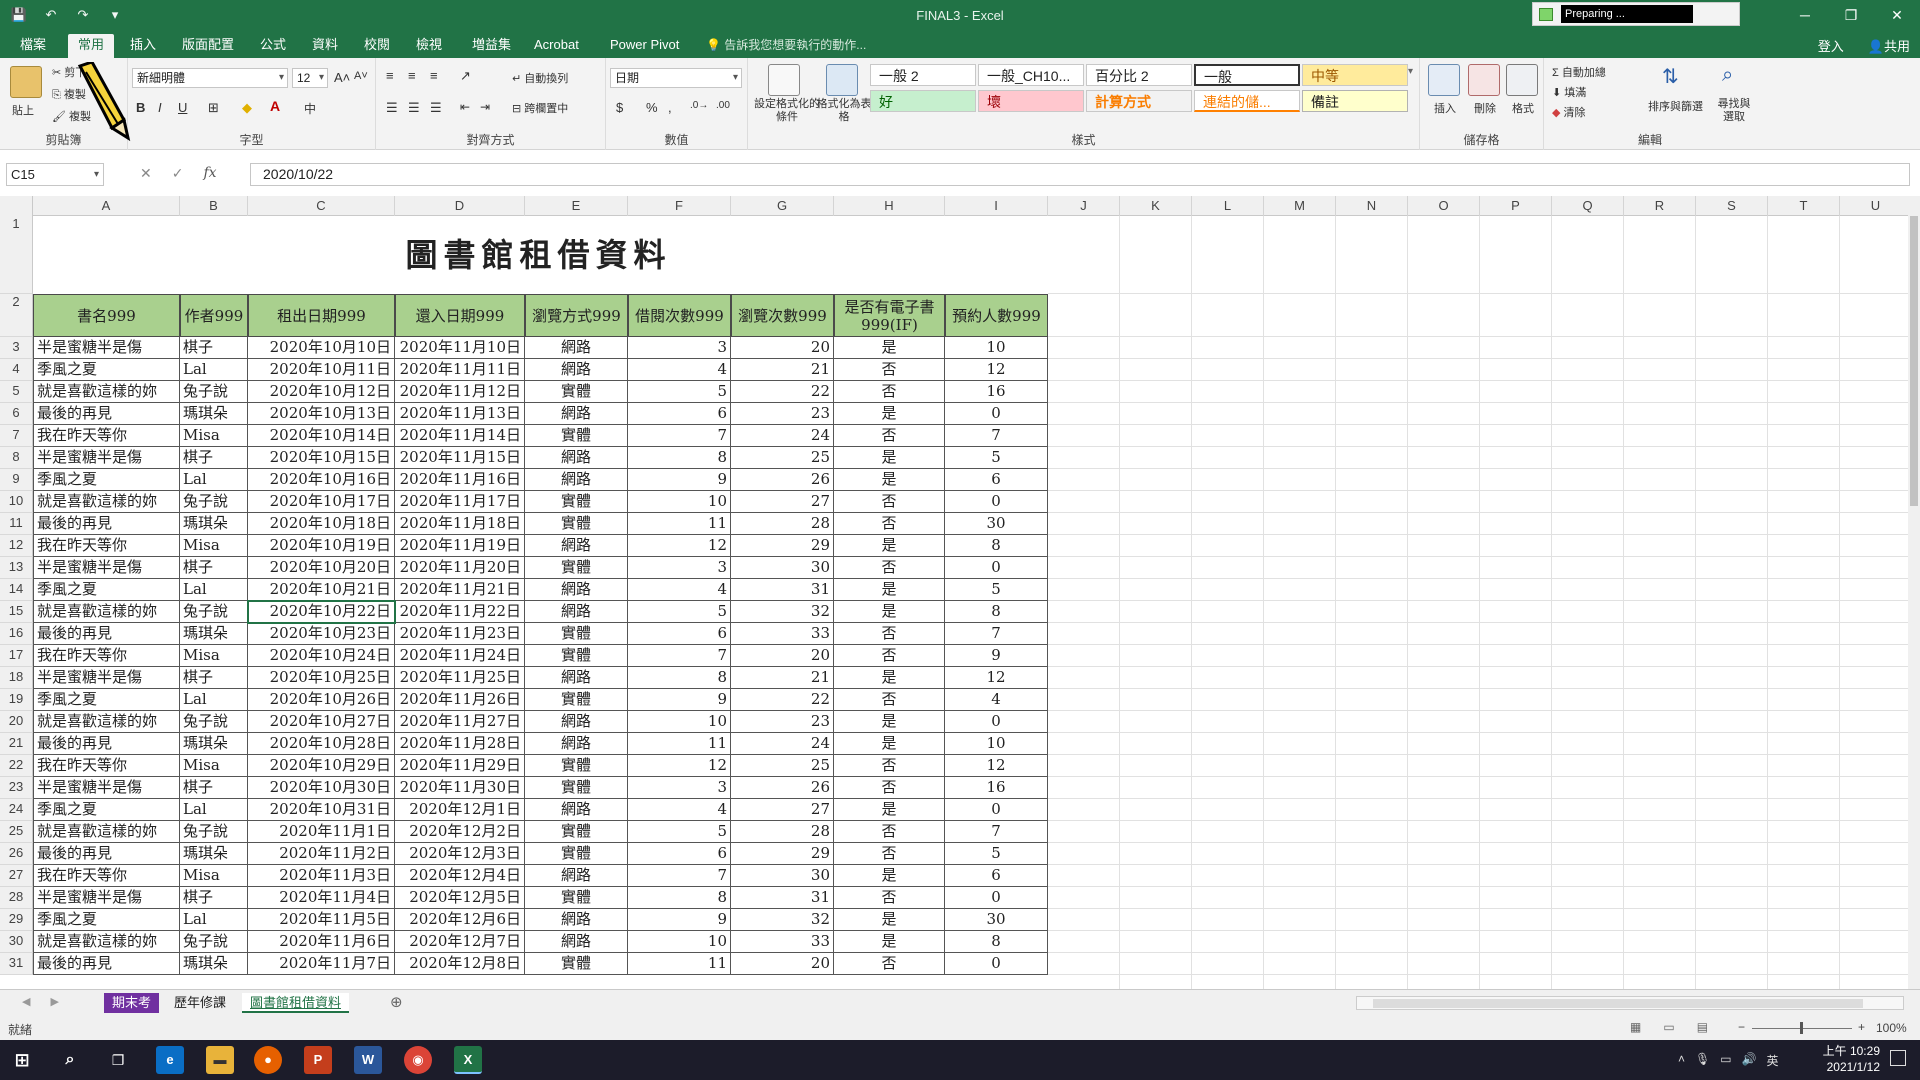 The width and height of the screenshot is (1920, 1080). What do you see at coordinates (1749, 1060) in the screenshot?
I see `volume-icon: 🔊` at bounding box center [1749, 1060].